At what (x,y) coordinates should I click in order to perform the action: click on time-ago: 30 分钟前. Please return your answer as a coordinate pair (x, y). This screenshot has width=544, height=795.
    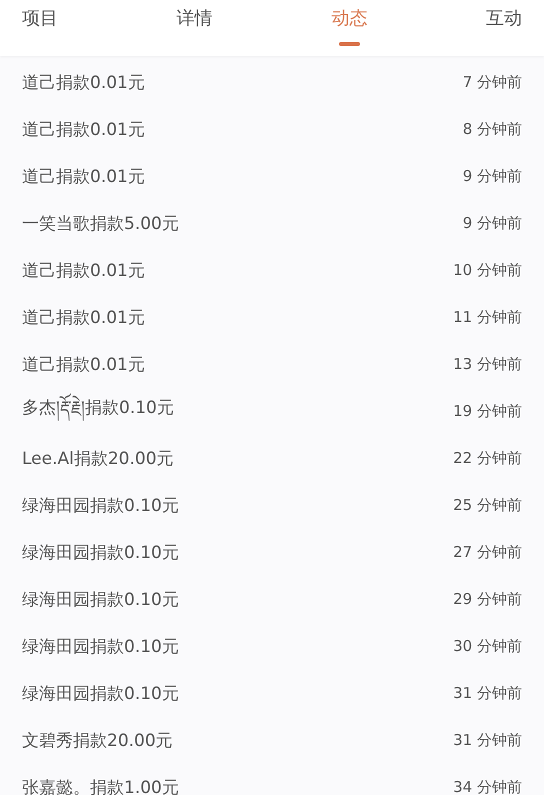
    Looking at the image, I should click on (487, 646).